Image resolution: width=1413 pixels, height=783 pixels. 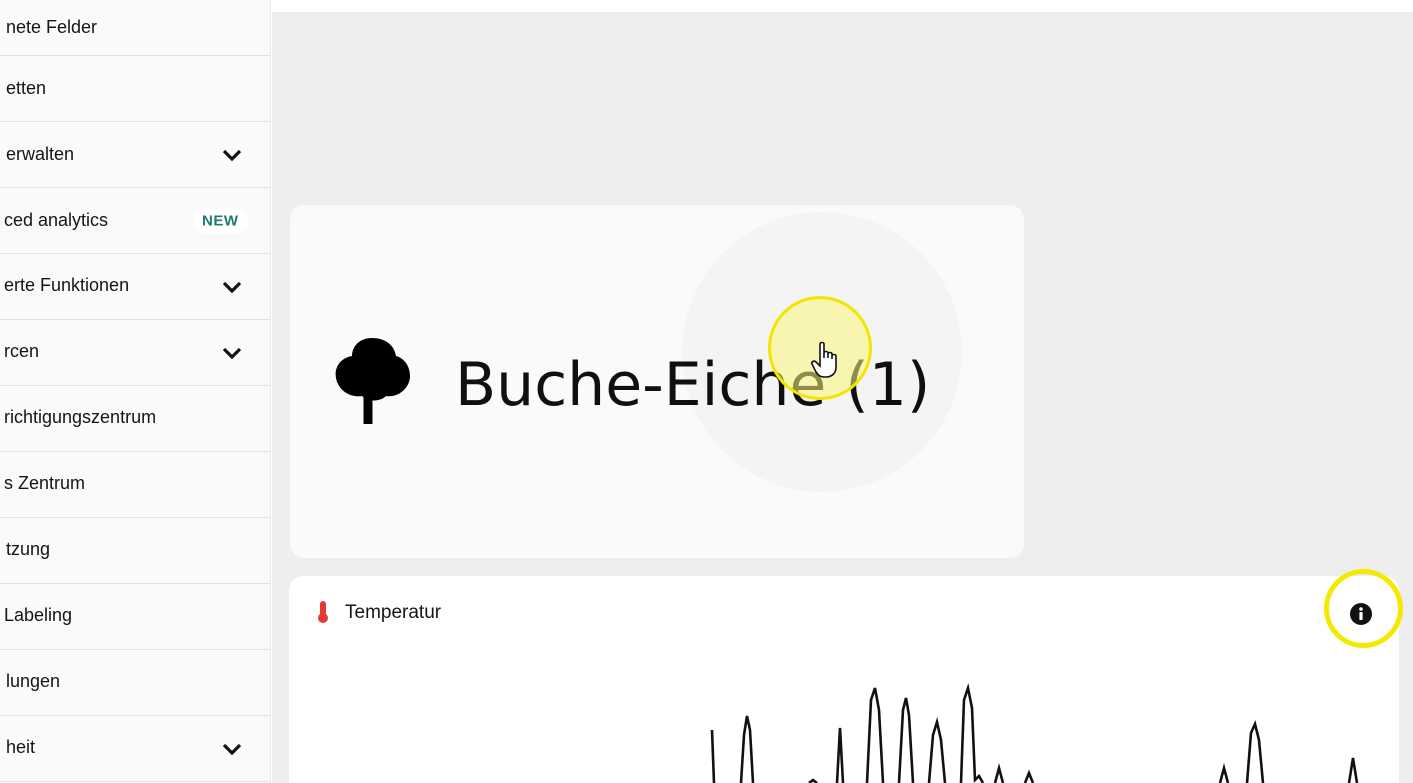 What do you see at coordinates (135, 155) in the screenshot?
I see `sidebar-item-verwalten: erwalten` at bounding box center [135, 155].